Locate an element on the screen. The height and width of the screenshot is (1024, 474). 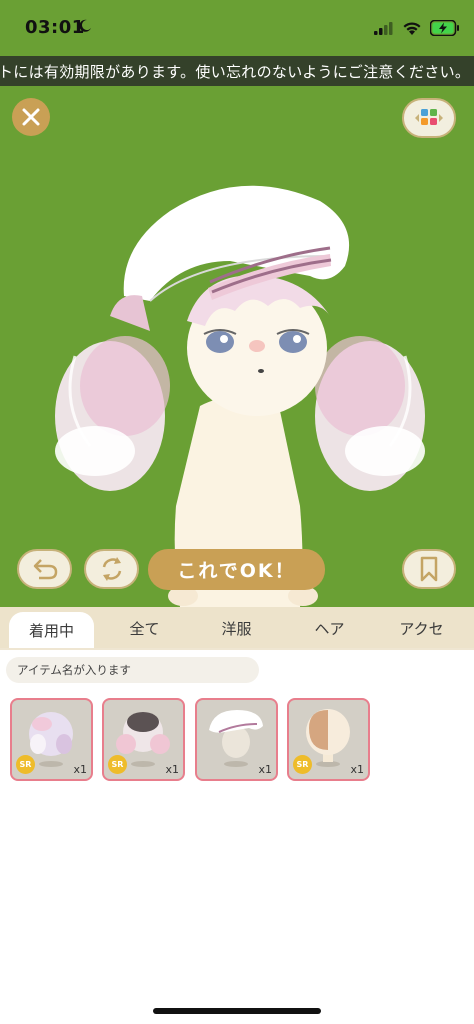
close-icon is located at coordinates (31, 117).